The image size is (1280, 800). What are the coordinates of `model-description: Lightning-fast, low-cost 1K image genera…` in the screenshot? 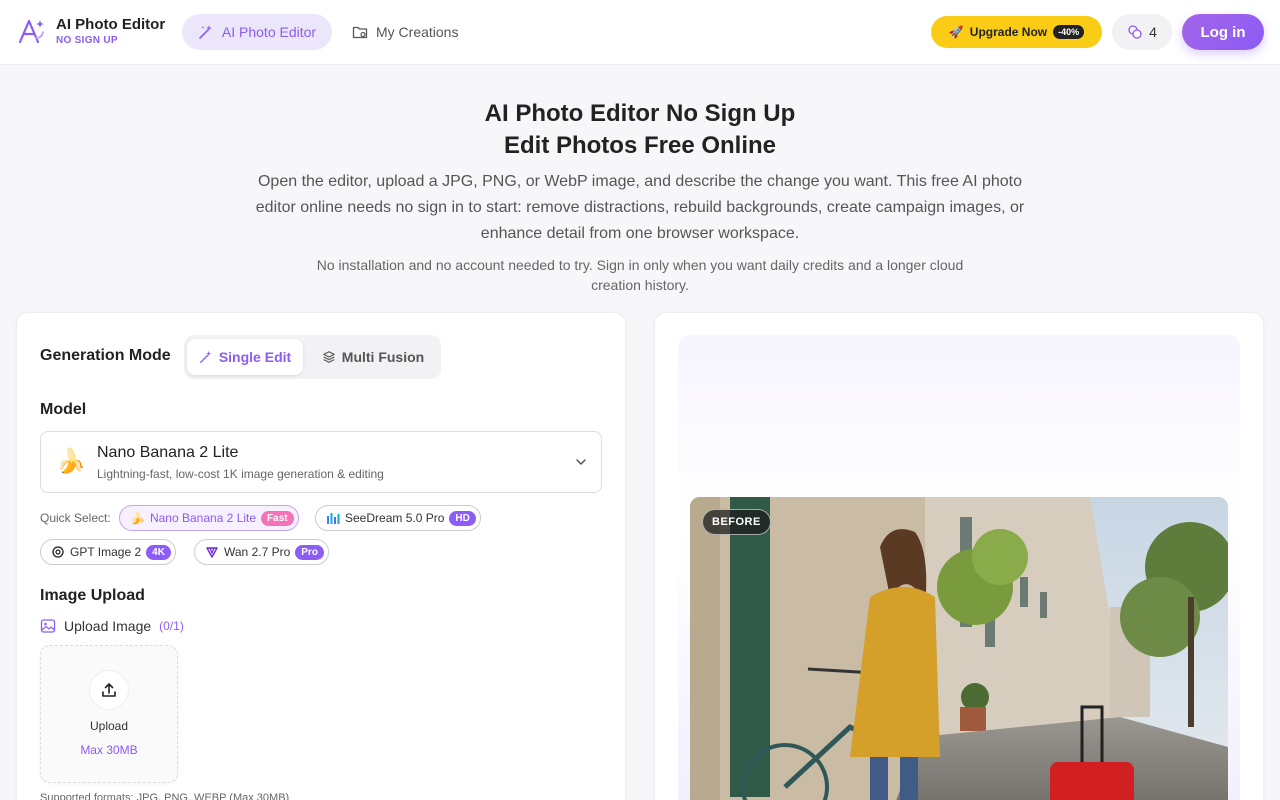 It's located at (240, 474).